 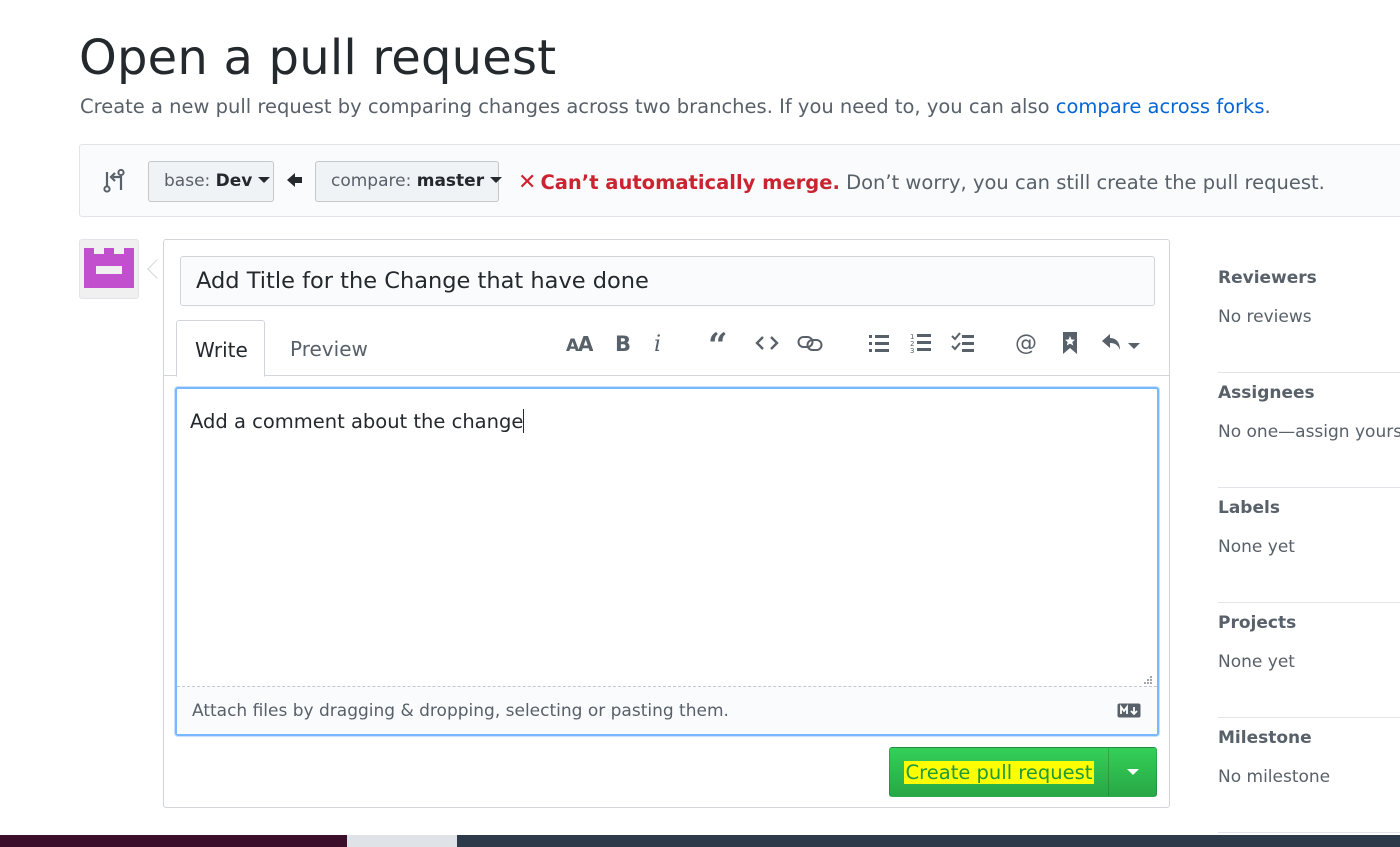 I want to click on merge-error-text: Can’t automatically merge., so click(x=690, y=182).